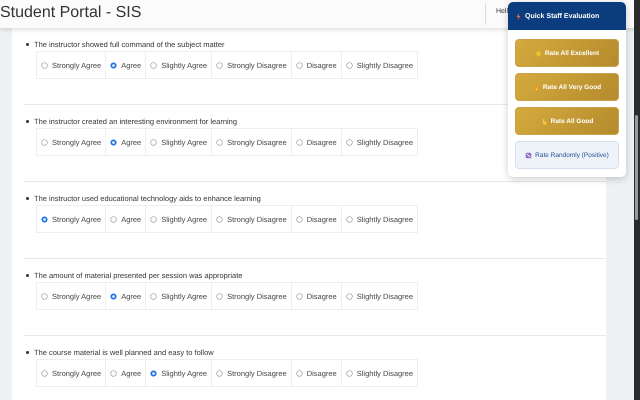  Describe the element at coordinates (544, 121) in the screenshot. I see `hand-icon` at that location.